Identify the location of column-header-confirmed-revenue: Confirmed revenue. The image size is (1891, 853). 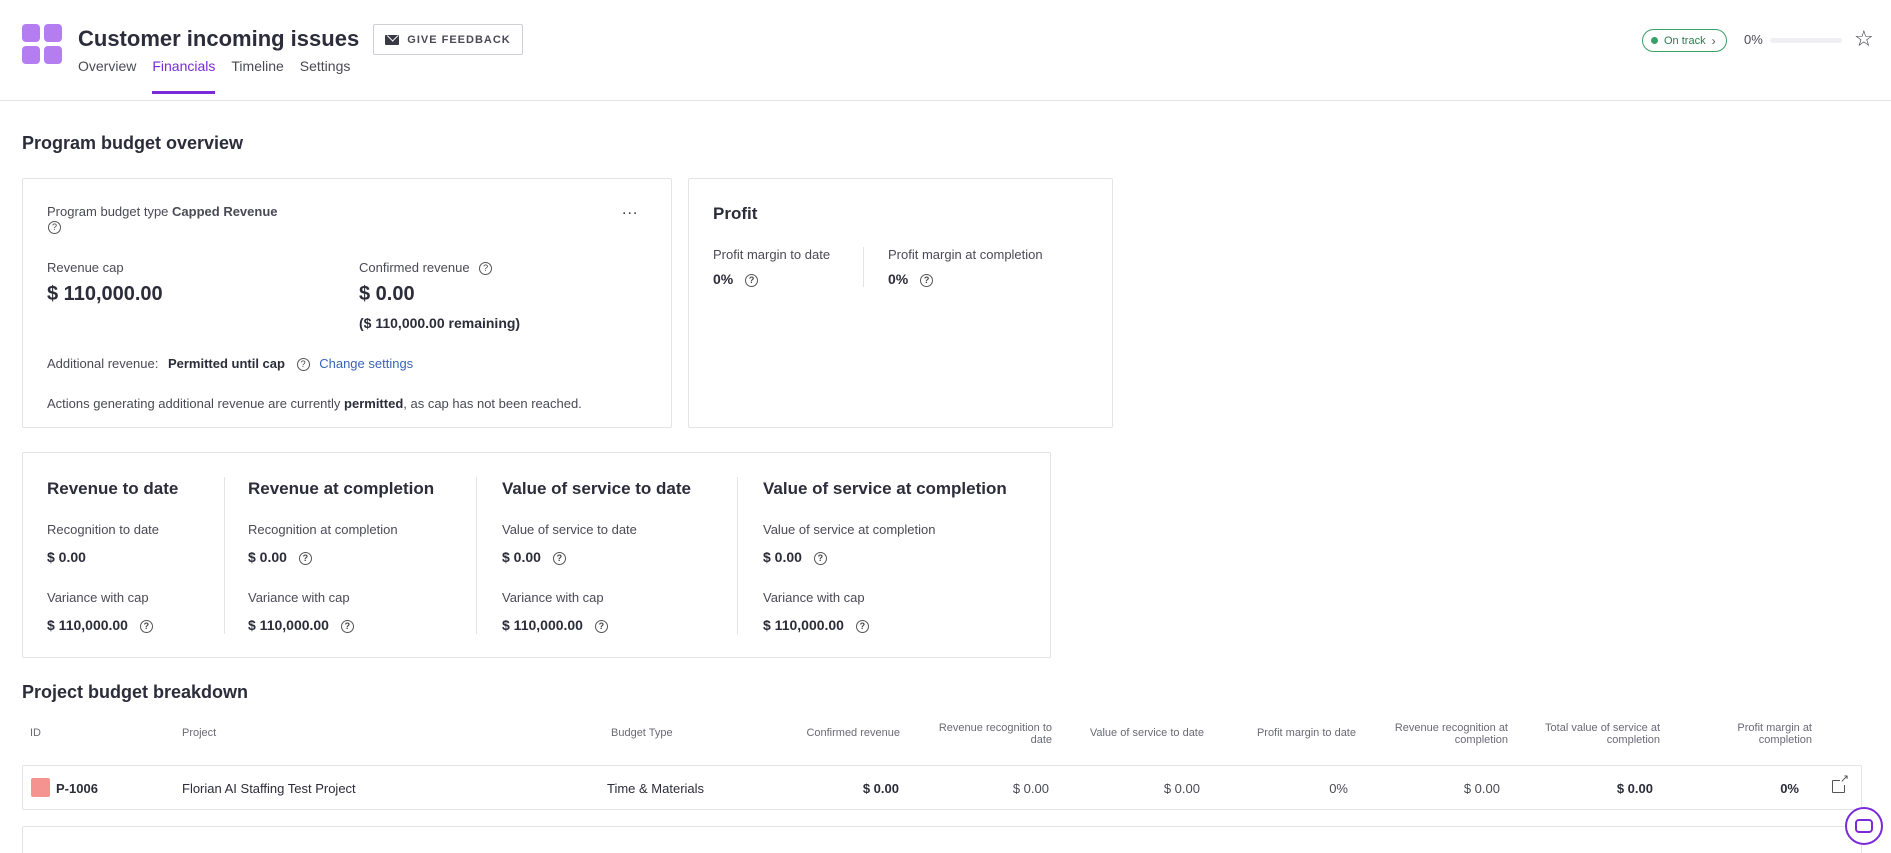
(830, 733).